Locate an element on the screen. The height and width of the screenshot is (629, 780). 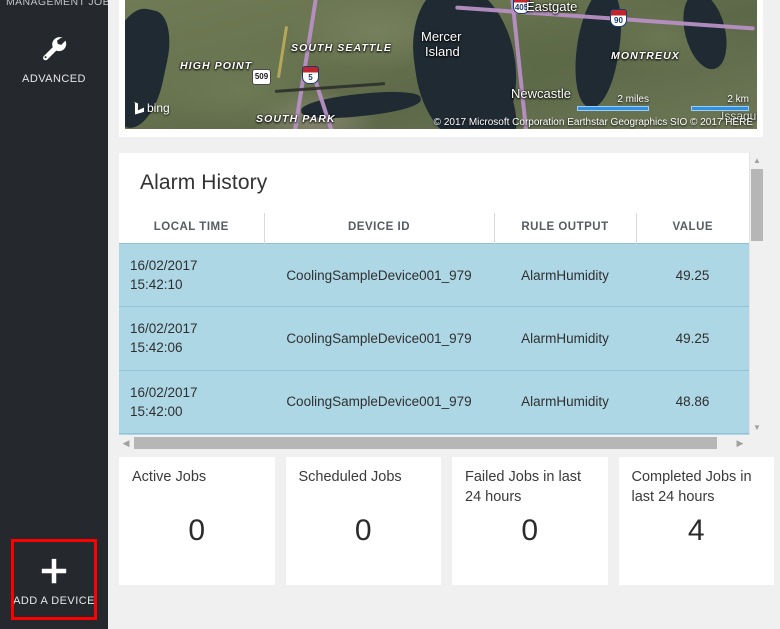
card-failed-jobs-24h: Failed Jobs in last 24 hours 0 is located at coordinates (530, 521).